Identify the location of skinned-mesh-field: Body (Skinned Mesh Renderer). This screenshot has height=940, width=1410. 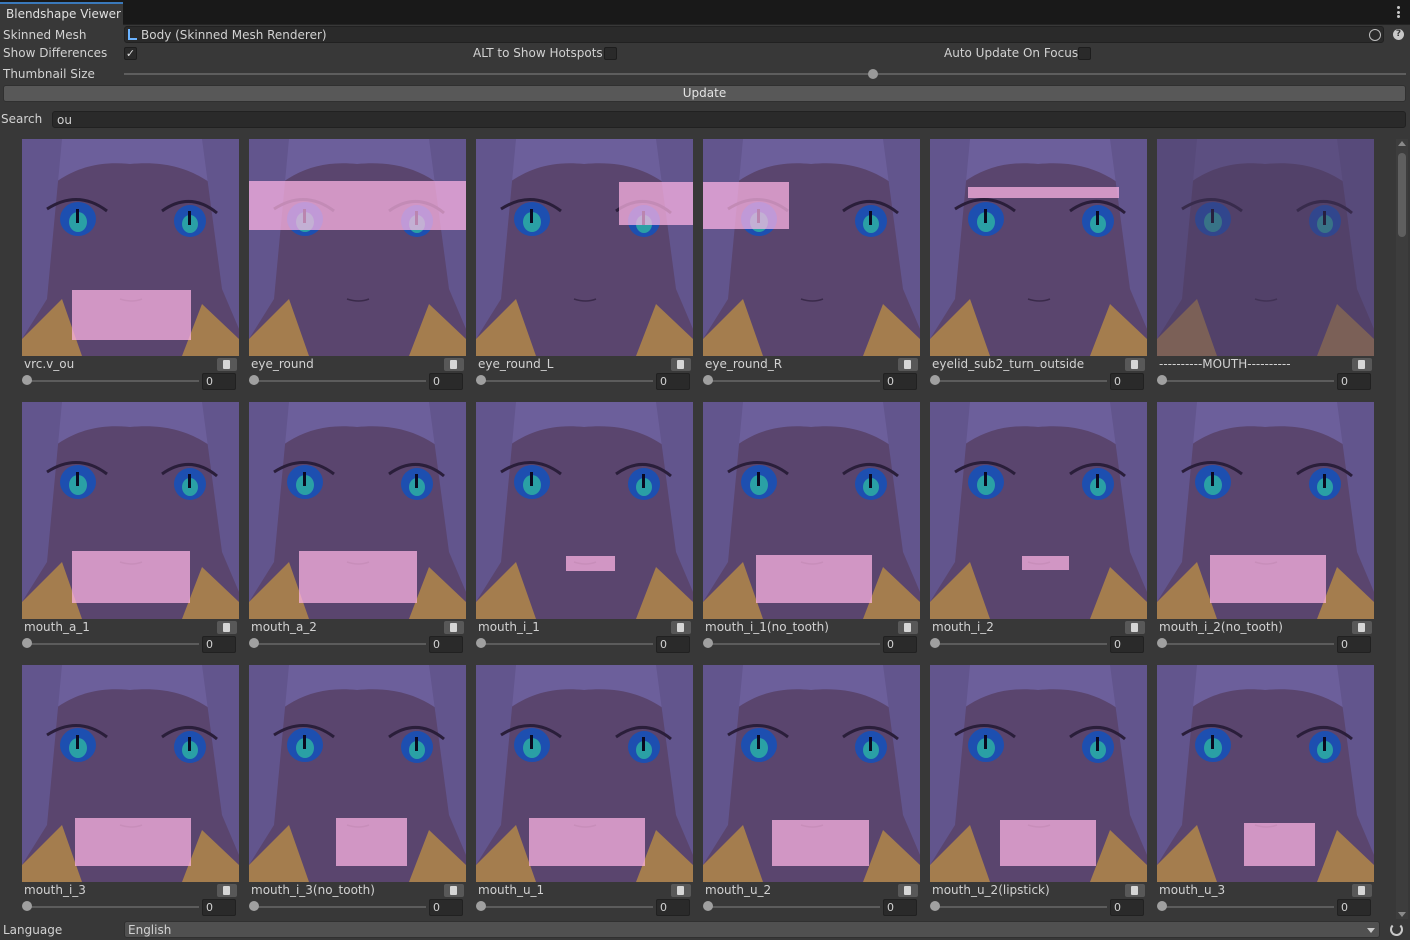
(754, 34).